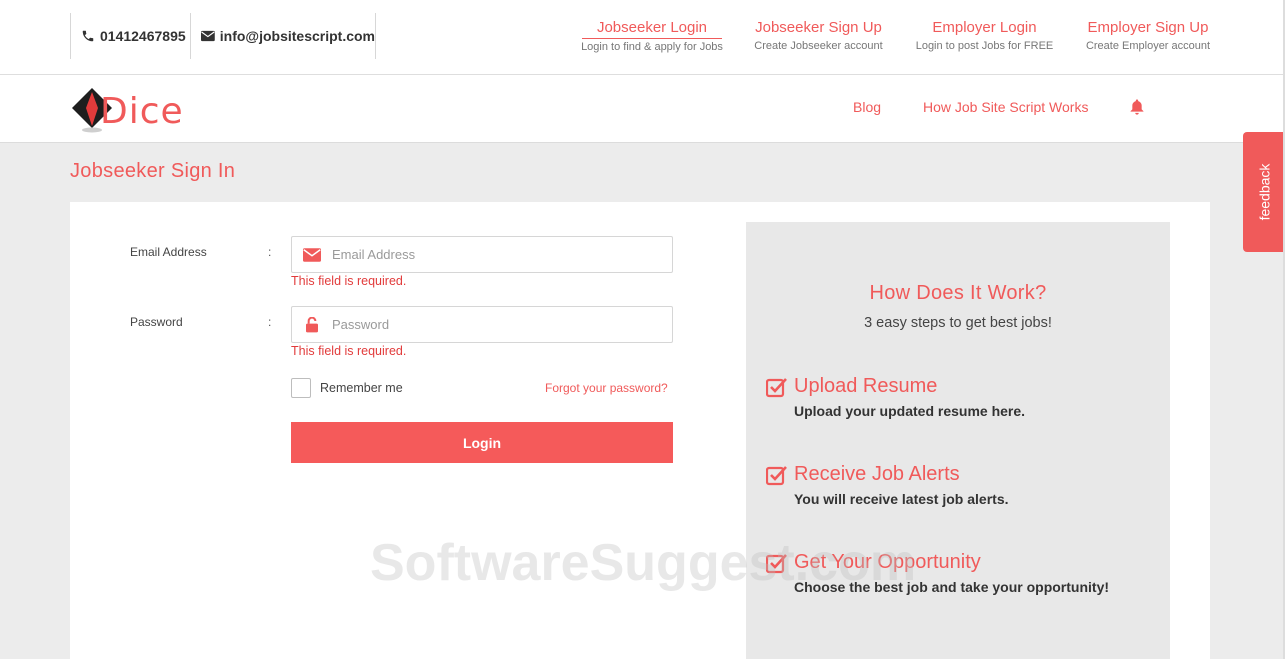 The image size is (1285, 659). I want to click on password-input, so click(502, 324).